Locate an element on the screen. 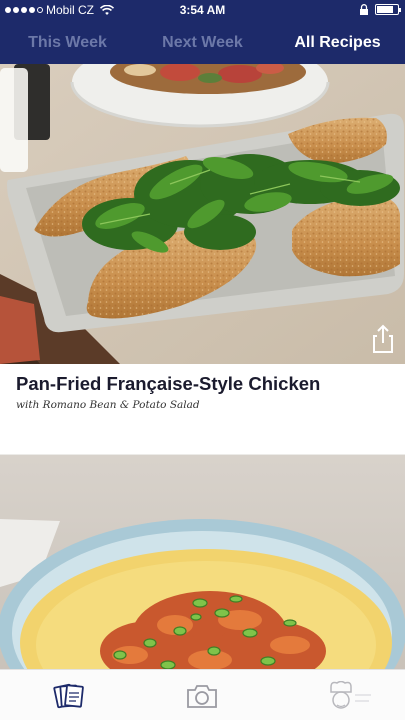 This screenshot has width=405, height=720. bottom-toolbar is located at coordinates (202, 694).